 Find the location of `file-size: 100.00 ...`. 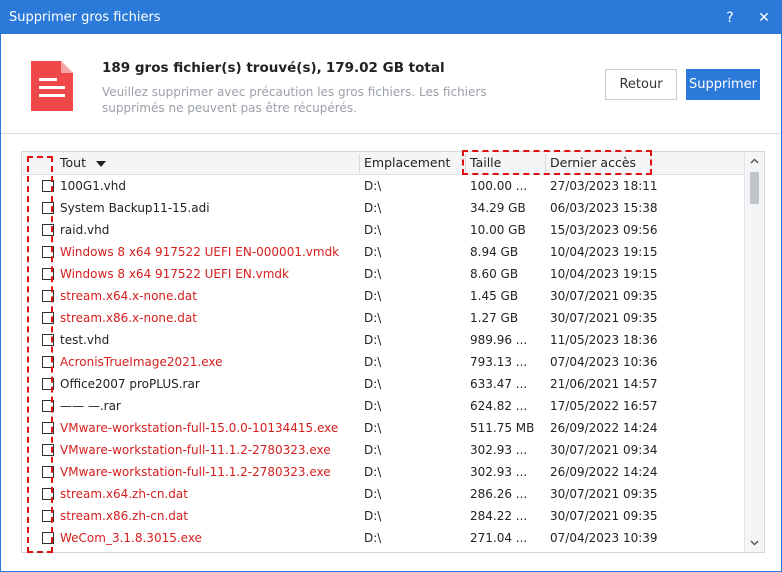

file-size: 100.00 ... is located at coordinates (499, 186).